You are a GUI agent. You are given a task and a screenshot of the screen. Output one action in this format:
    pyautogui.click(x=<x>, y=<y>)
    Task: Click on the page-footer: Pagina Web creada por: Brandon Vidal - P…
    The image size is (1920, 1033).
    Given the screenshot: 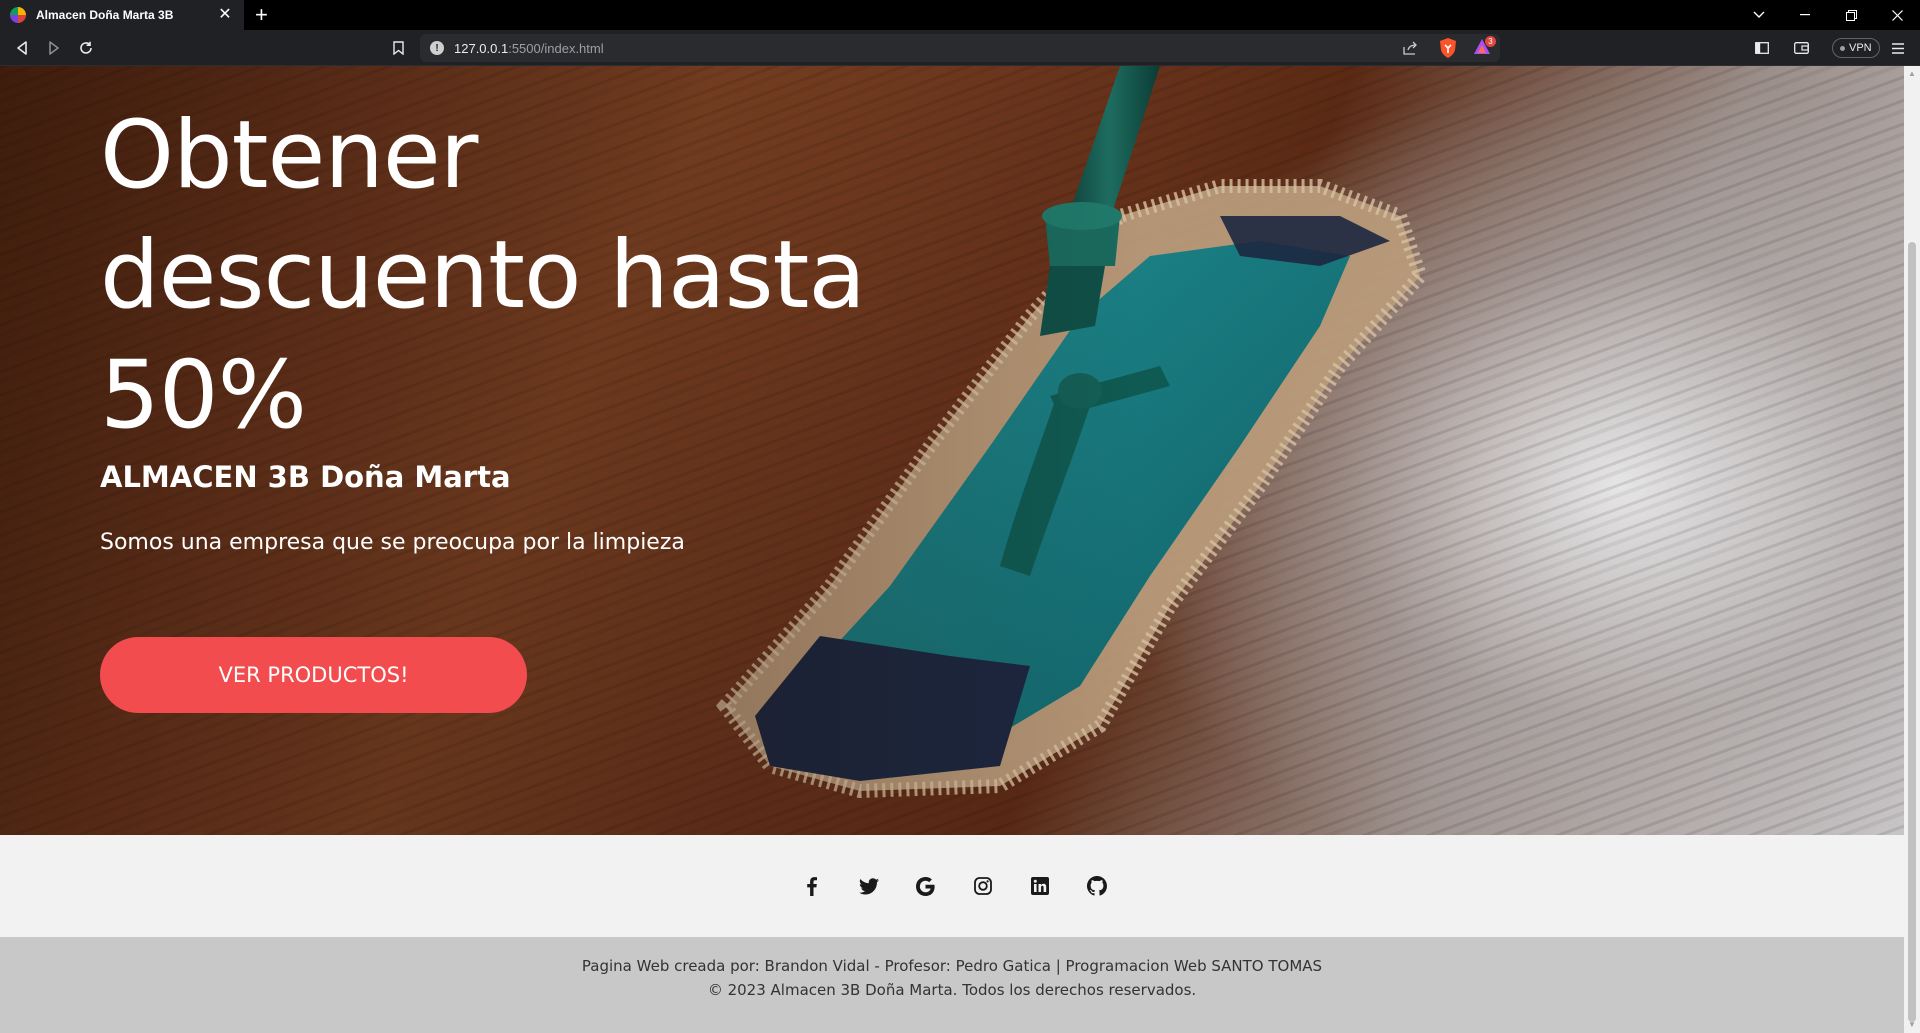 What is the action you would take?
    pyautogui.click(x=952, y=985)
    